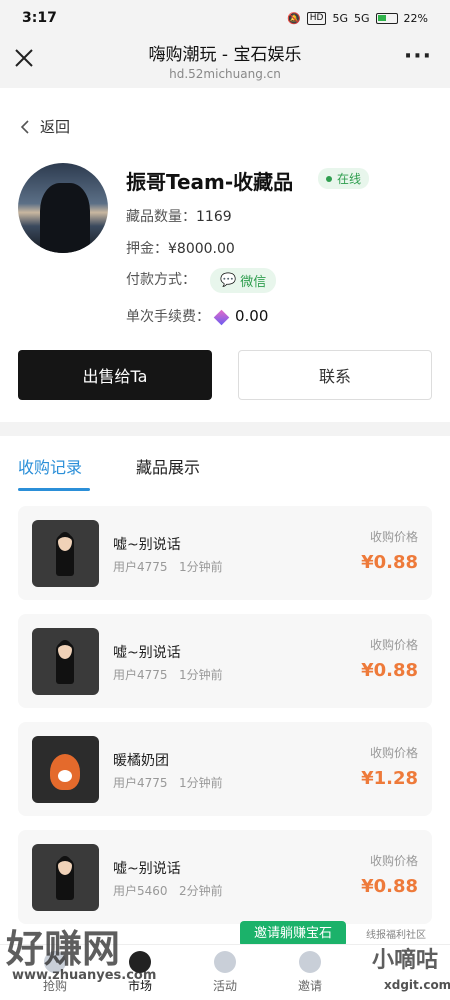  Describe the element at coordinates (24, 58) in the screenshot. I see `close-icon` at that location.